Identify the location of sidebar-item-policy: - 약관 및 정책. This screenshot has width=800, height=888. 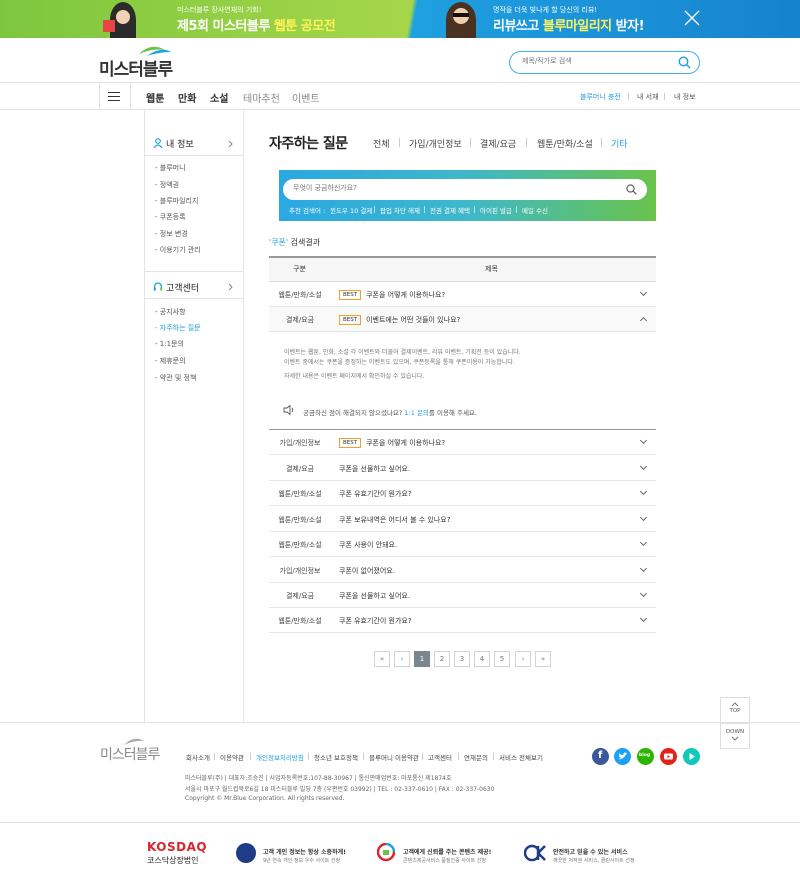
(175, 378).